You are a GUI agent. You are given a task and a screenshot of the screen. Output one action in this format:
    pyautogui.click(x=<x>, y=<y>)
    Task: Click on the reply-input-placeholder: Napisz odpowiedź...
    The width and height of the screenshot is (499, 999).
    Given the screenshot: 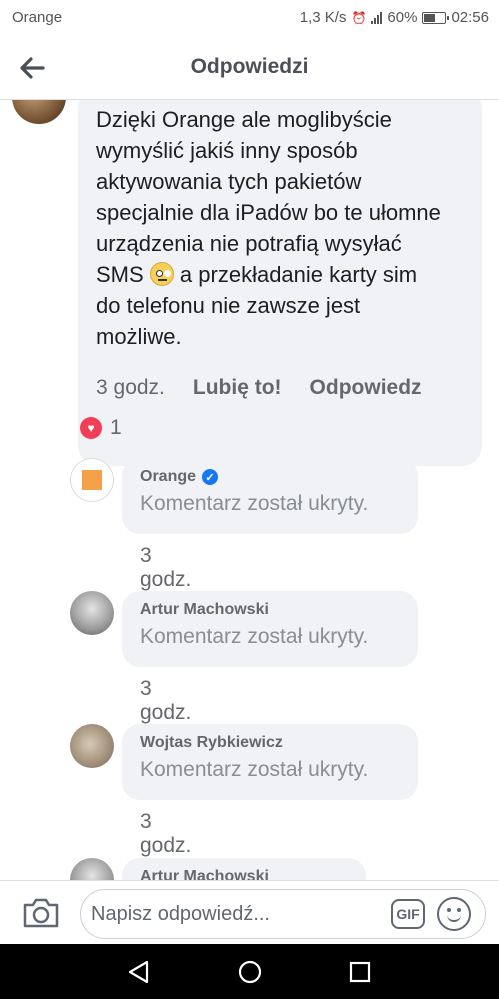 What is the action you would take?
    pyautogui.click(x=180, y=914)
    